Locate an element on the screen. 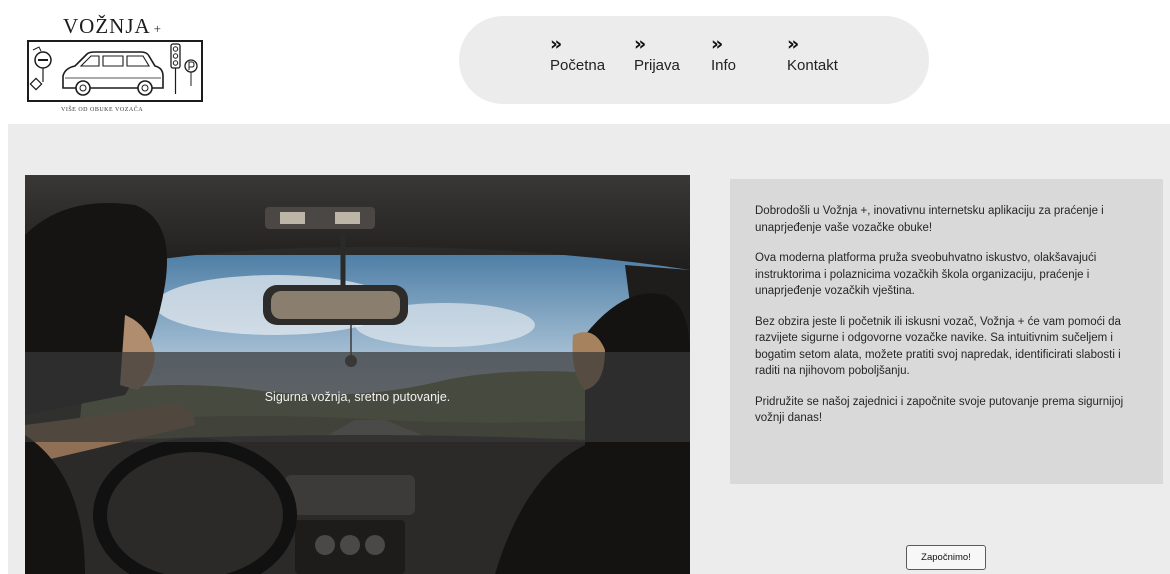 The image size is (1170, 574). logo-title-suffix: + is located at coordinates (158, 28).